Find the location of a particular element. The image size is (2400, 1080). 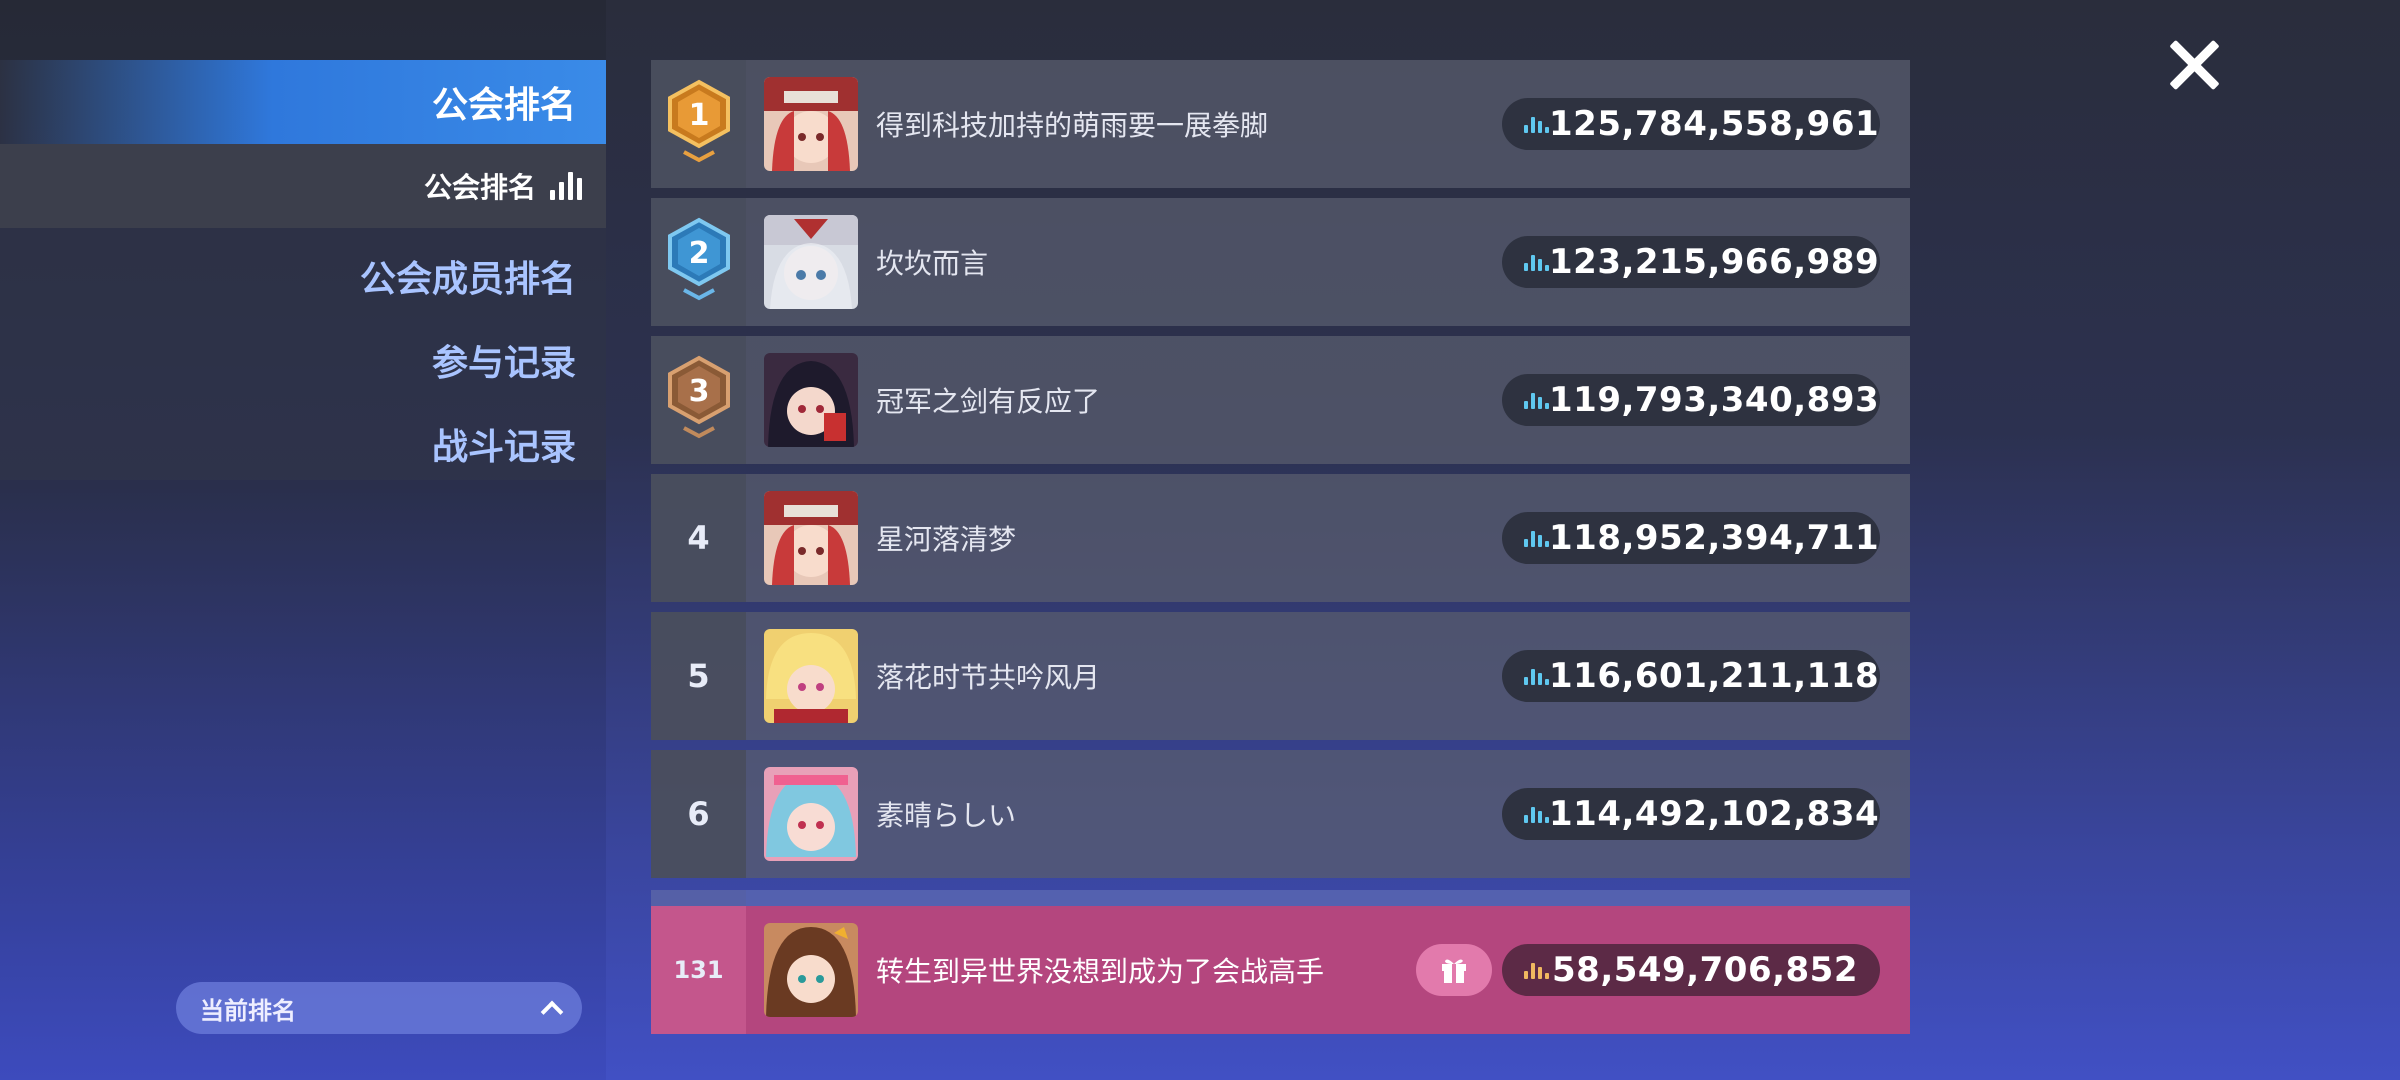

score-value: 125,784,558,961 is located at coordinates (1714, 124).